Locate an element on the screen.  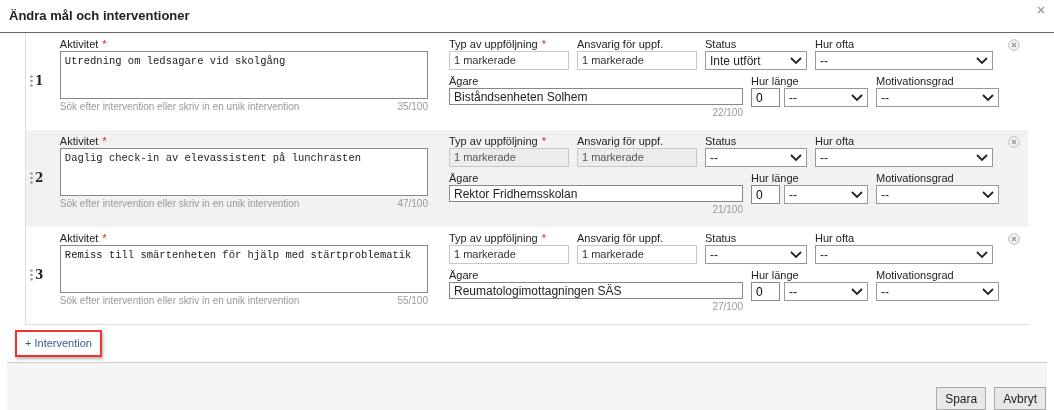
character-count: 22/100 is located at coordinates (727, 113).